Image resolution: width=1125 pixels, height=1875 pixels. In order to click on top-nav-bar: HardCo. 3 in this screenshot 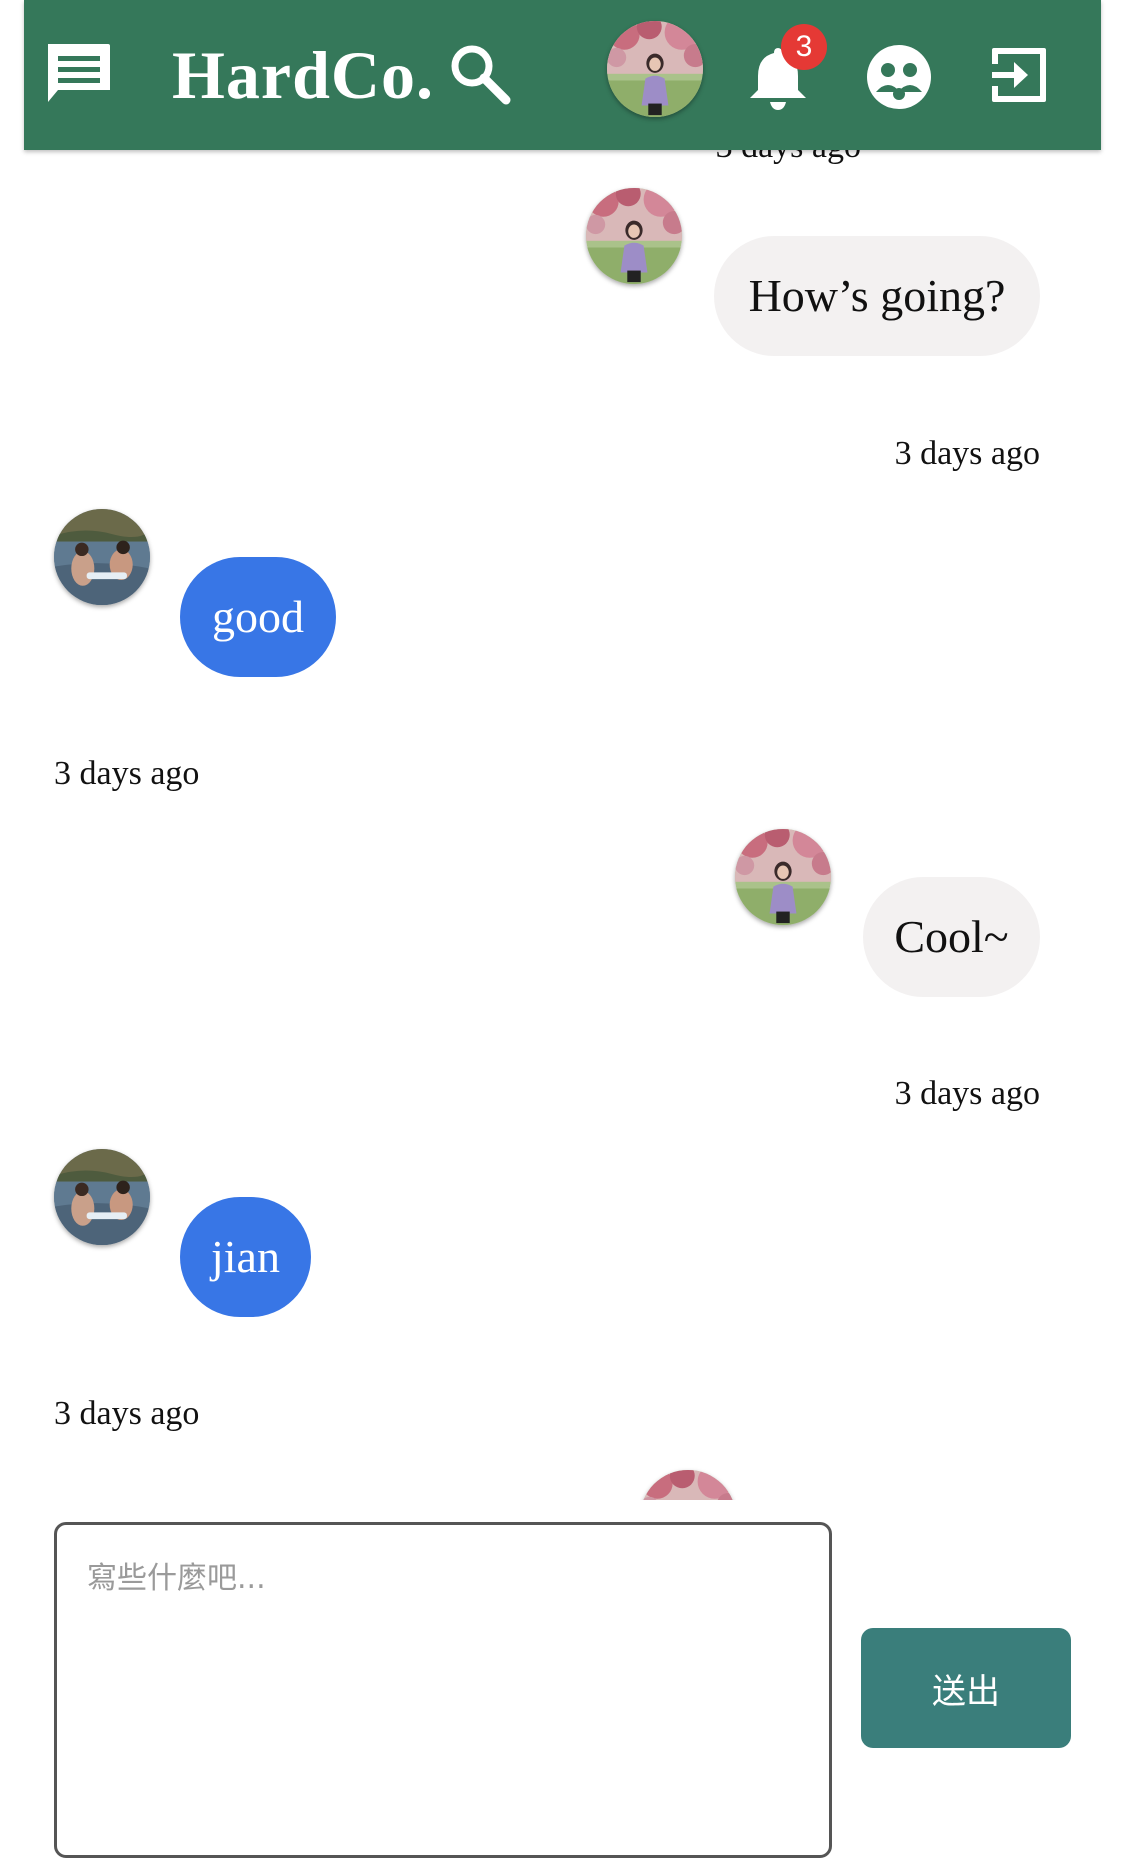, I will do `click(562, 75)`.